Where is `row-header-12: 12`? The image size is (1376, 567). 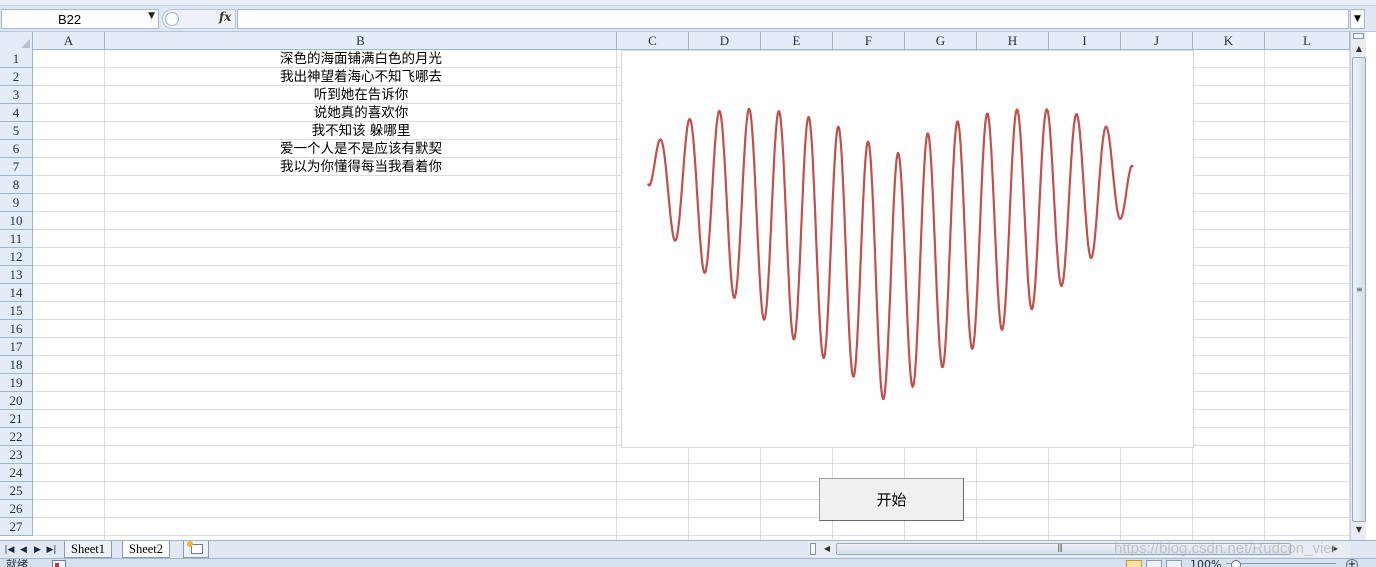
row-header-12: 12 is located at coordinates (16, 257).